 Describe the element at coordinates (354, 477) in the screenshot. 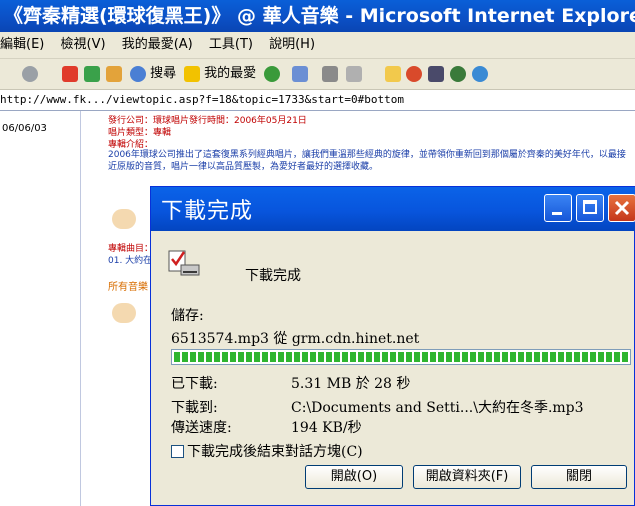

I see `open-button: 開啟(O)` at that location.